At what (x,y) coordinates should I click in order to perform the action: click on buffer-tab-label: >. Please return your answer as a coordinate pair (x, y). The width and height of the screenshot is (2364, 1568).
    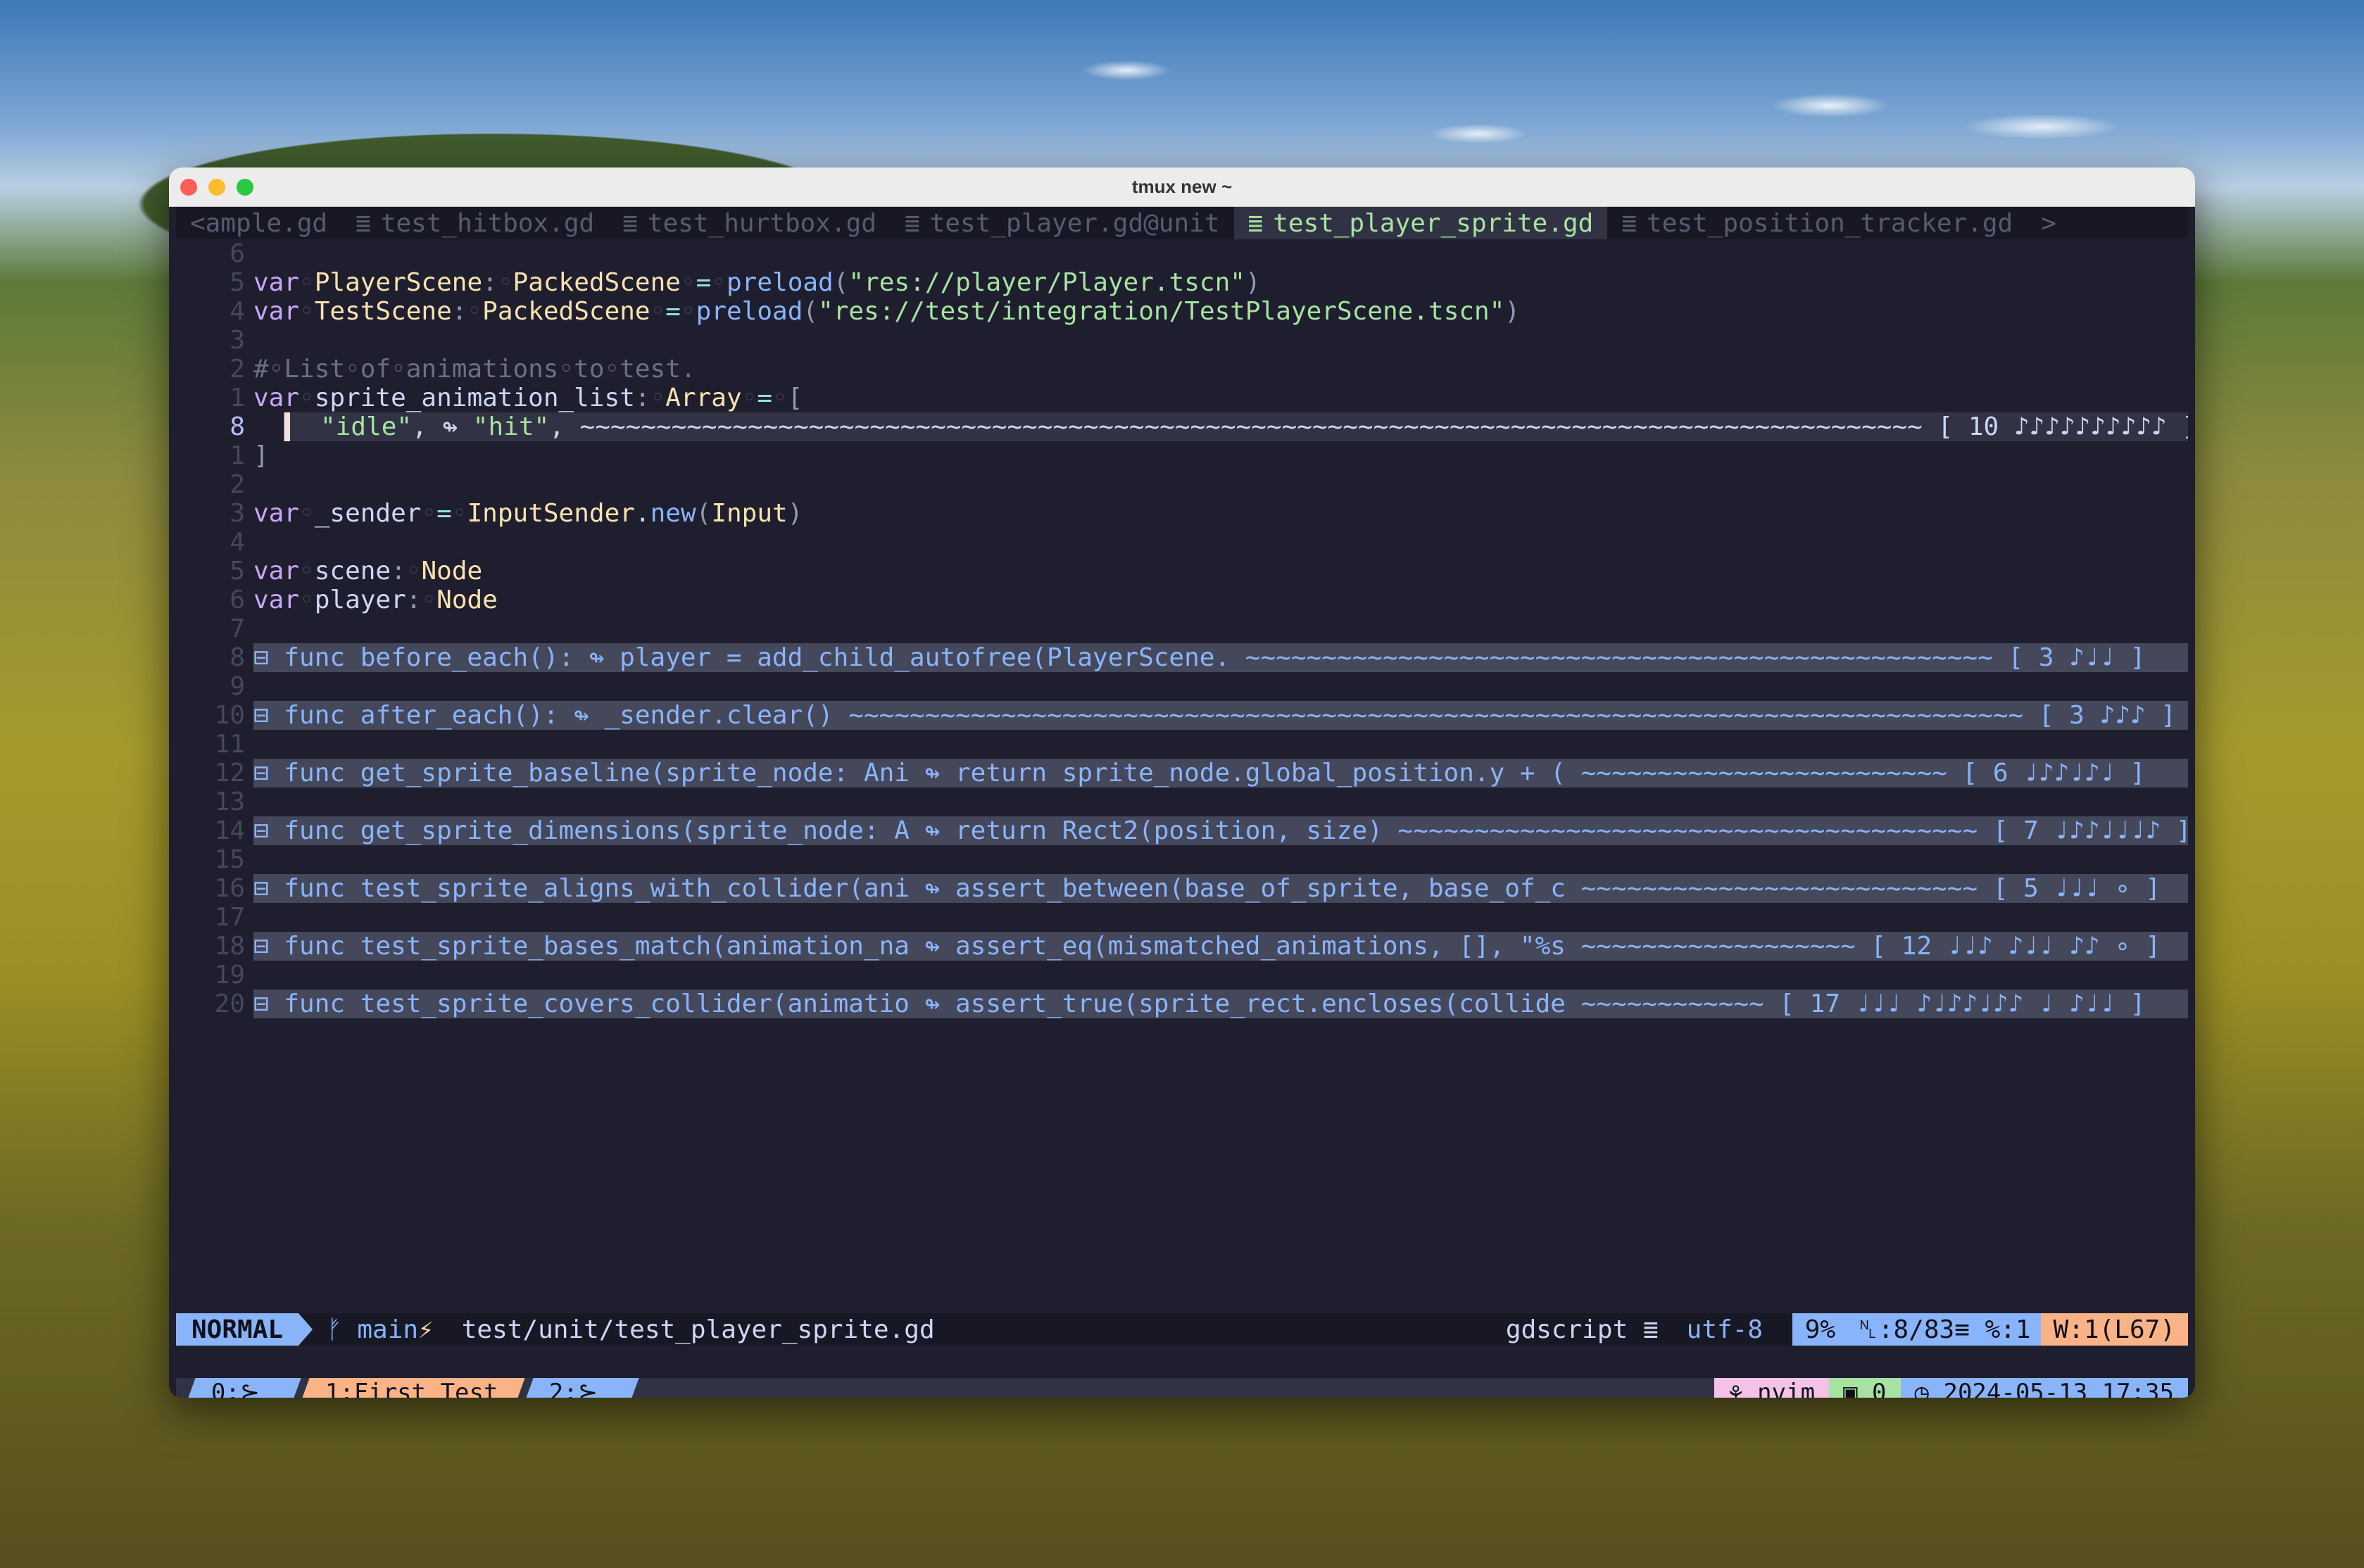
    Looking at the image, I should click on (2048, 223).